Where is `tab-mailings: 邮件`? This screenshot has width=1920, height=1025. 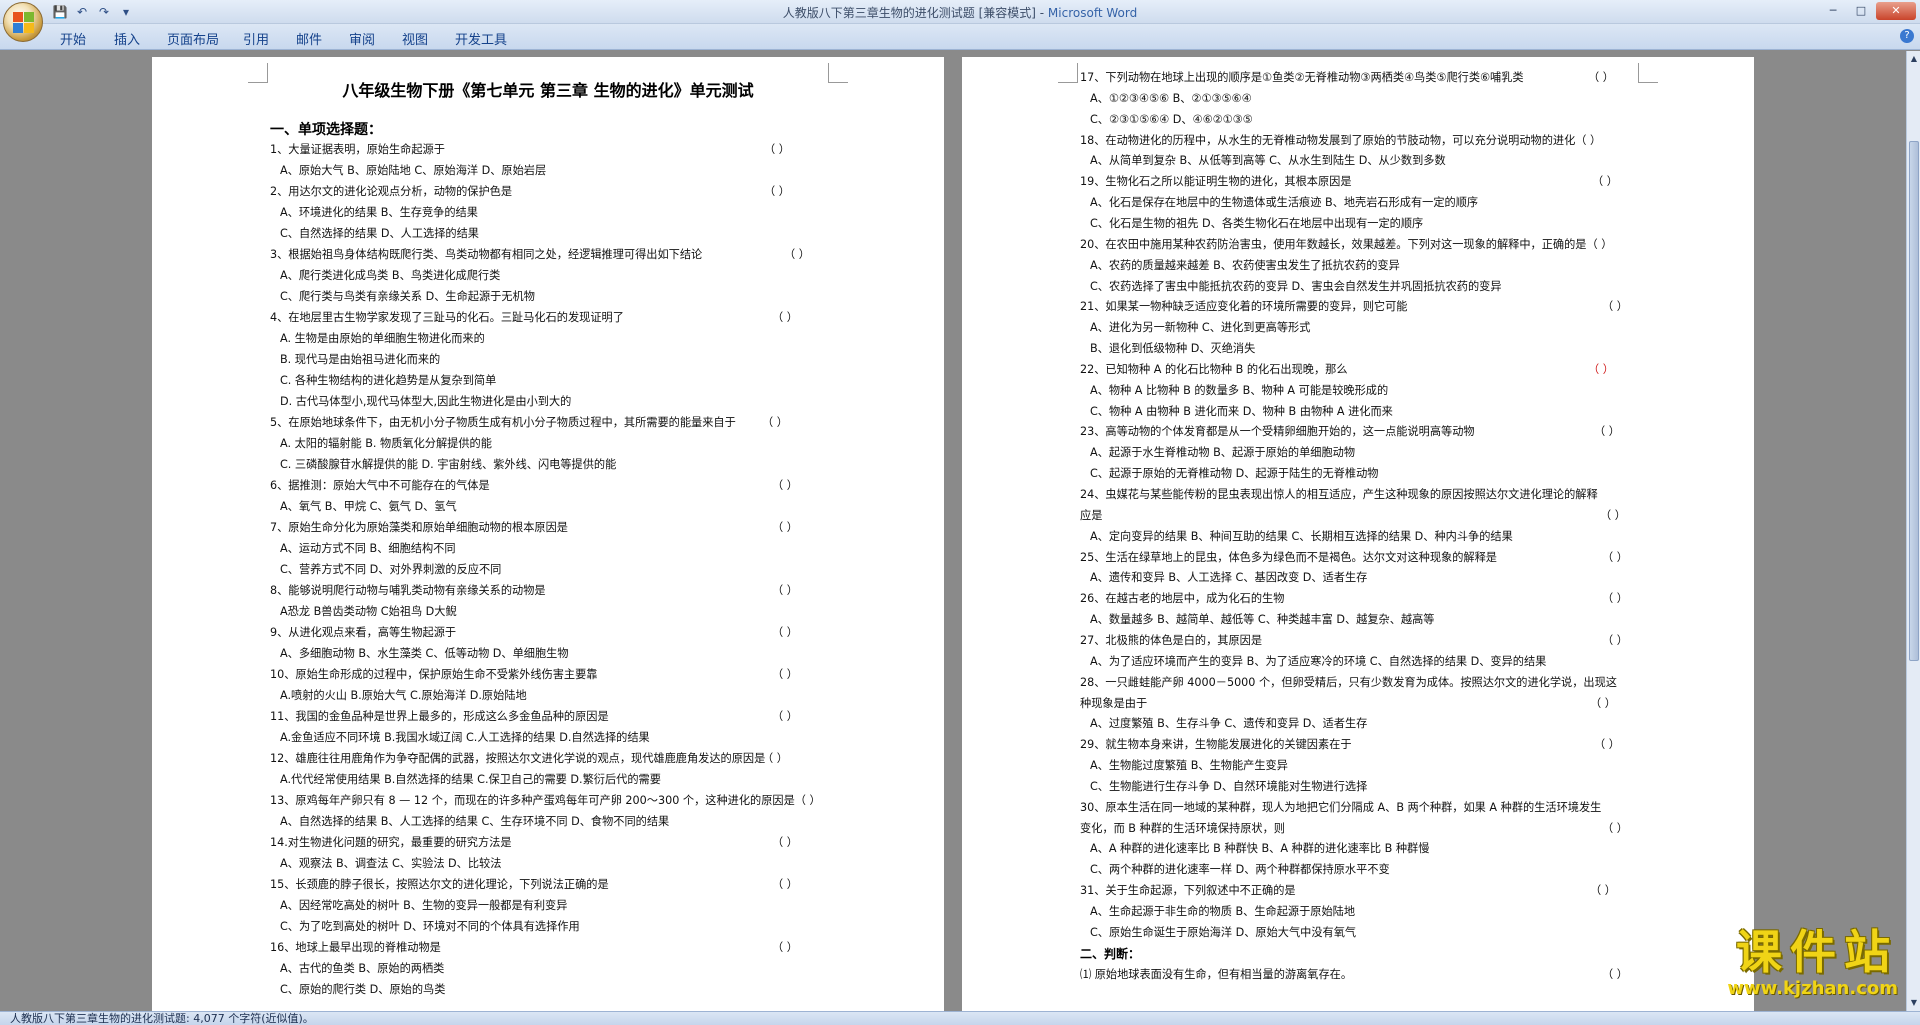
tab-mailings: 邮件 is located at coordinates (309, 38).